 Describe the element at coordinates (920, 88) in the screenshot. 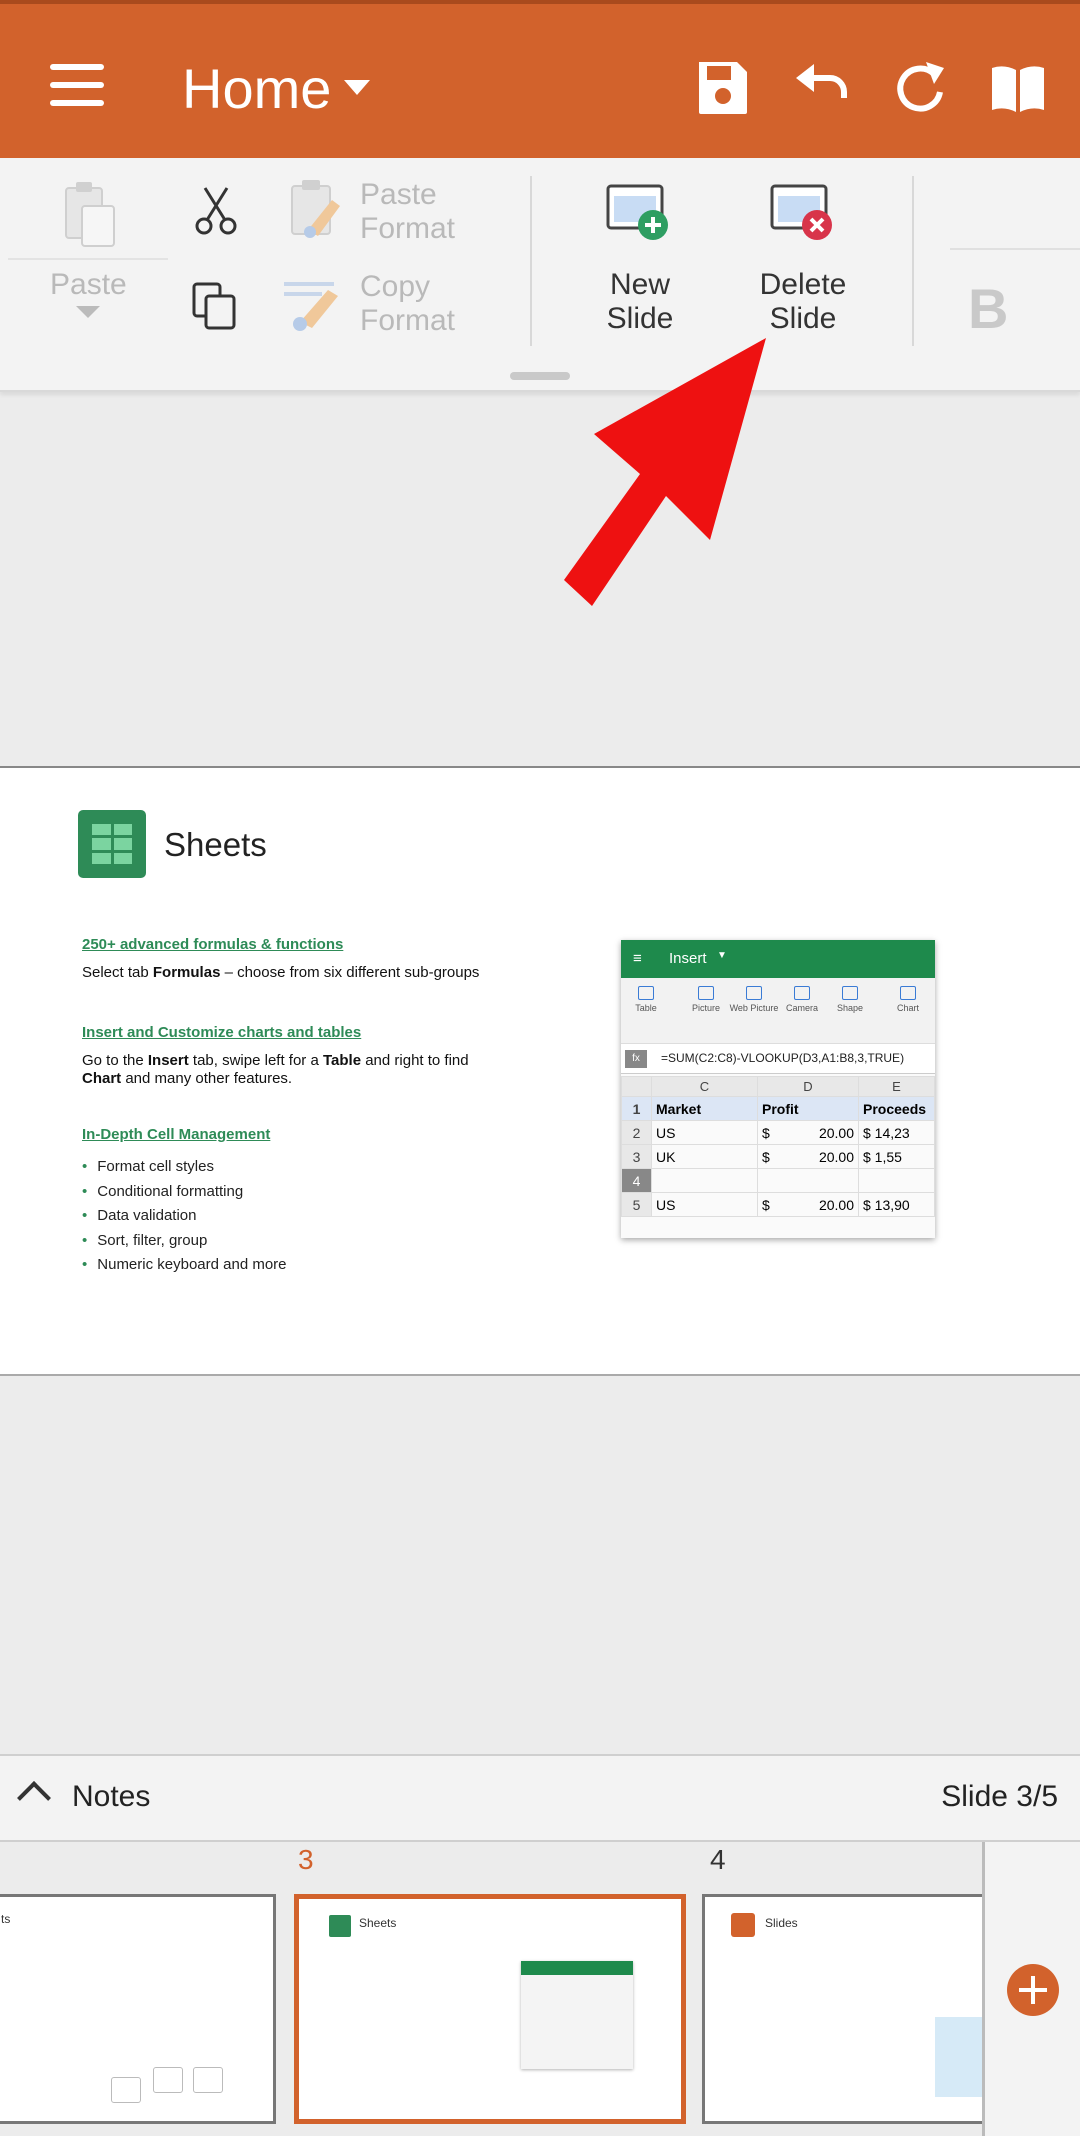

I see `redo-icon` at that location.